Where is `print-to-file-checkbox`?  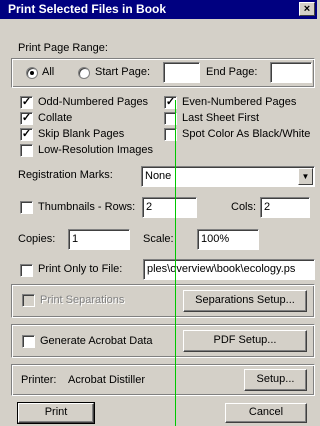 print-to-file-checkbox is located at coordinates (26, 270).